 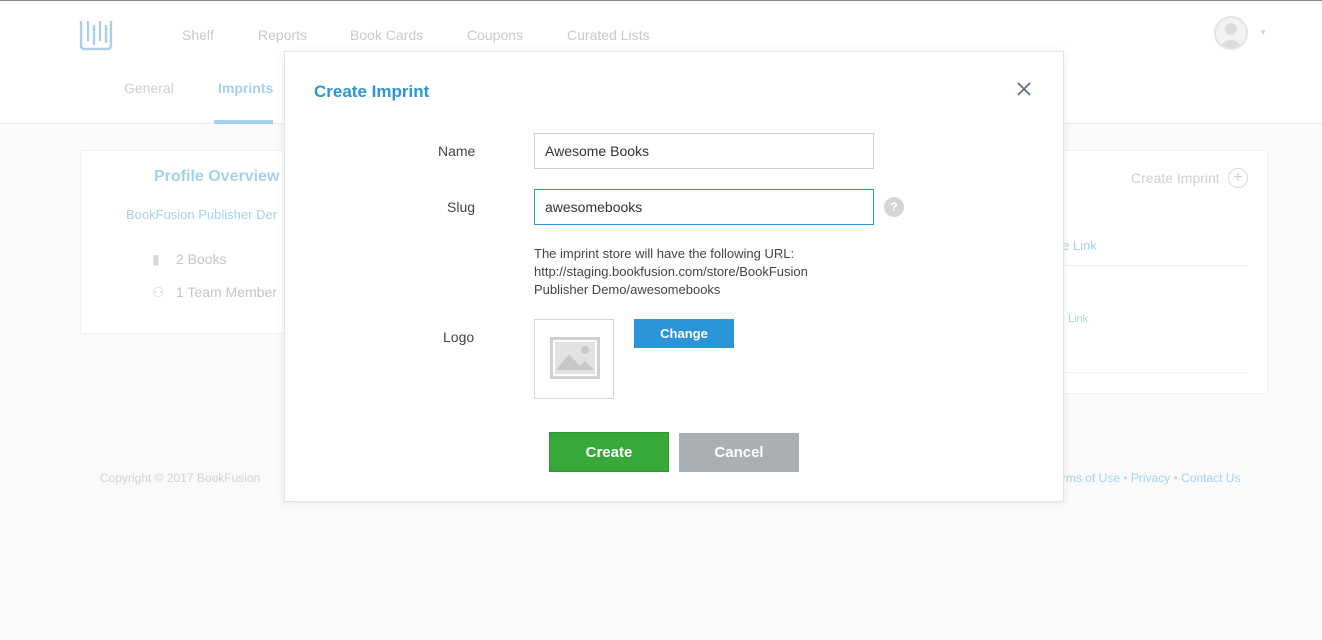 What do you see at coordinates (1238, 178) in the screenshot?
I see `plus-icon: +` at bounding box center [1238, 178].